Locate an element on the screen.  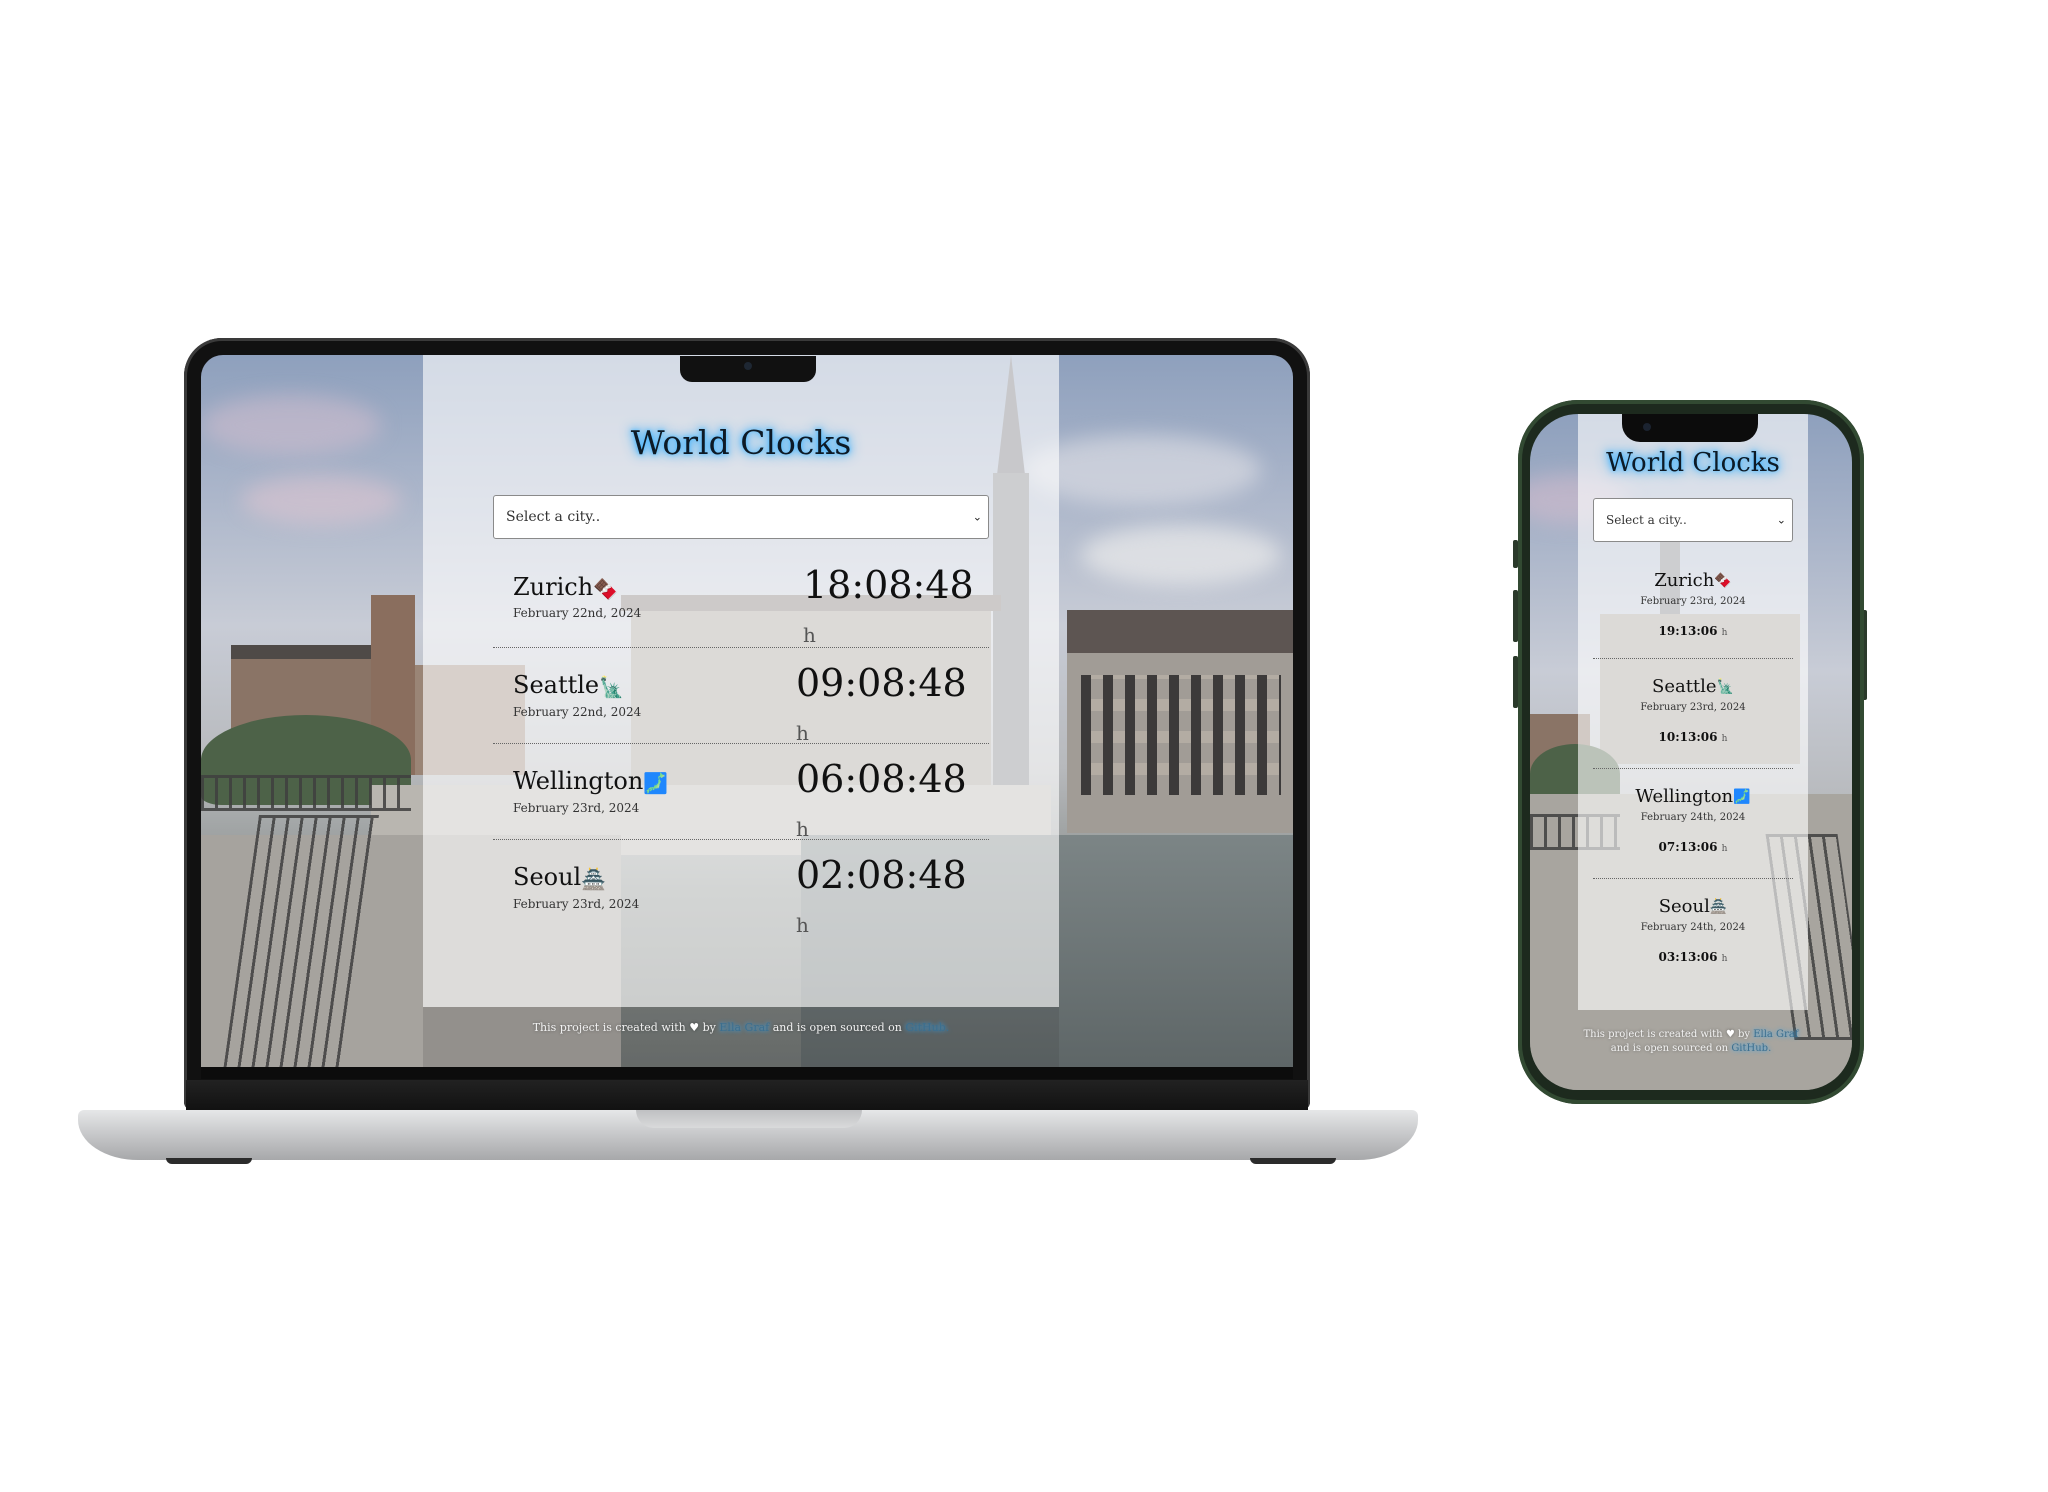
list-item: Seoul🏯 February 24th, 2024 03:13:06 h is located at coordinates (1693, 933).